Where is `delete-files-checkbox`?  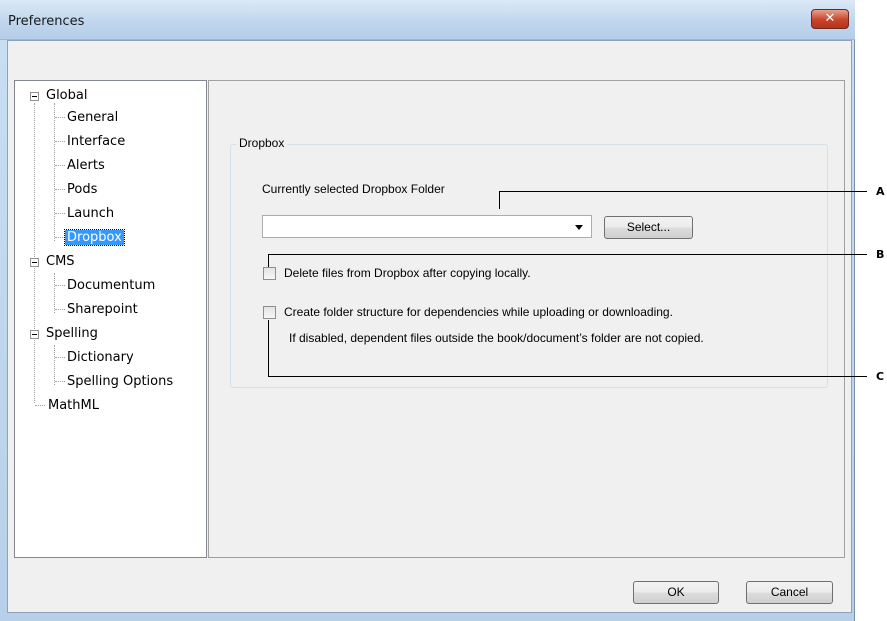 delete-files-checkbox is located at coordinates (269, 273).